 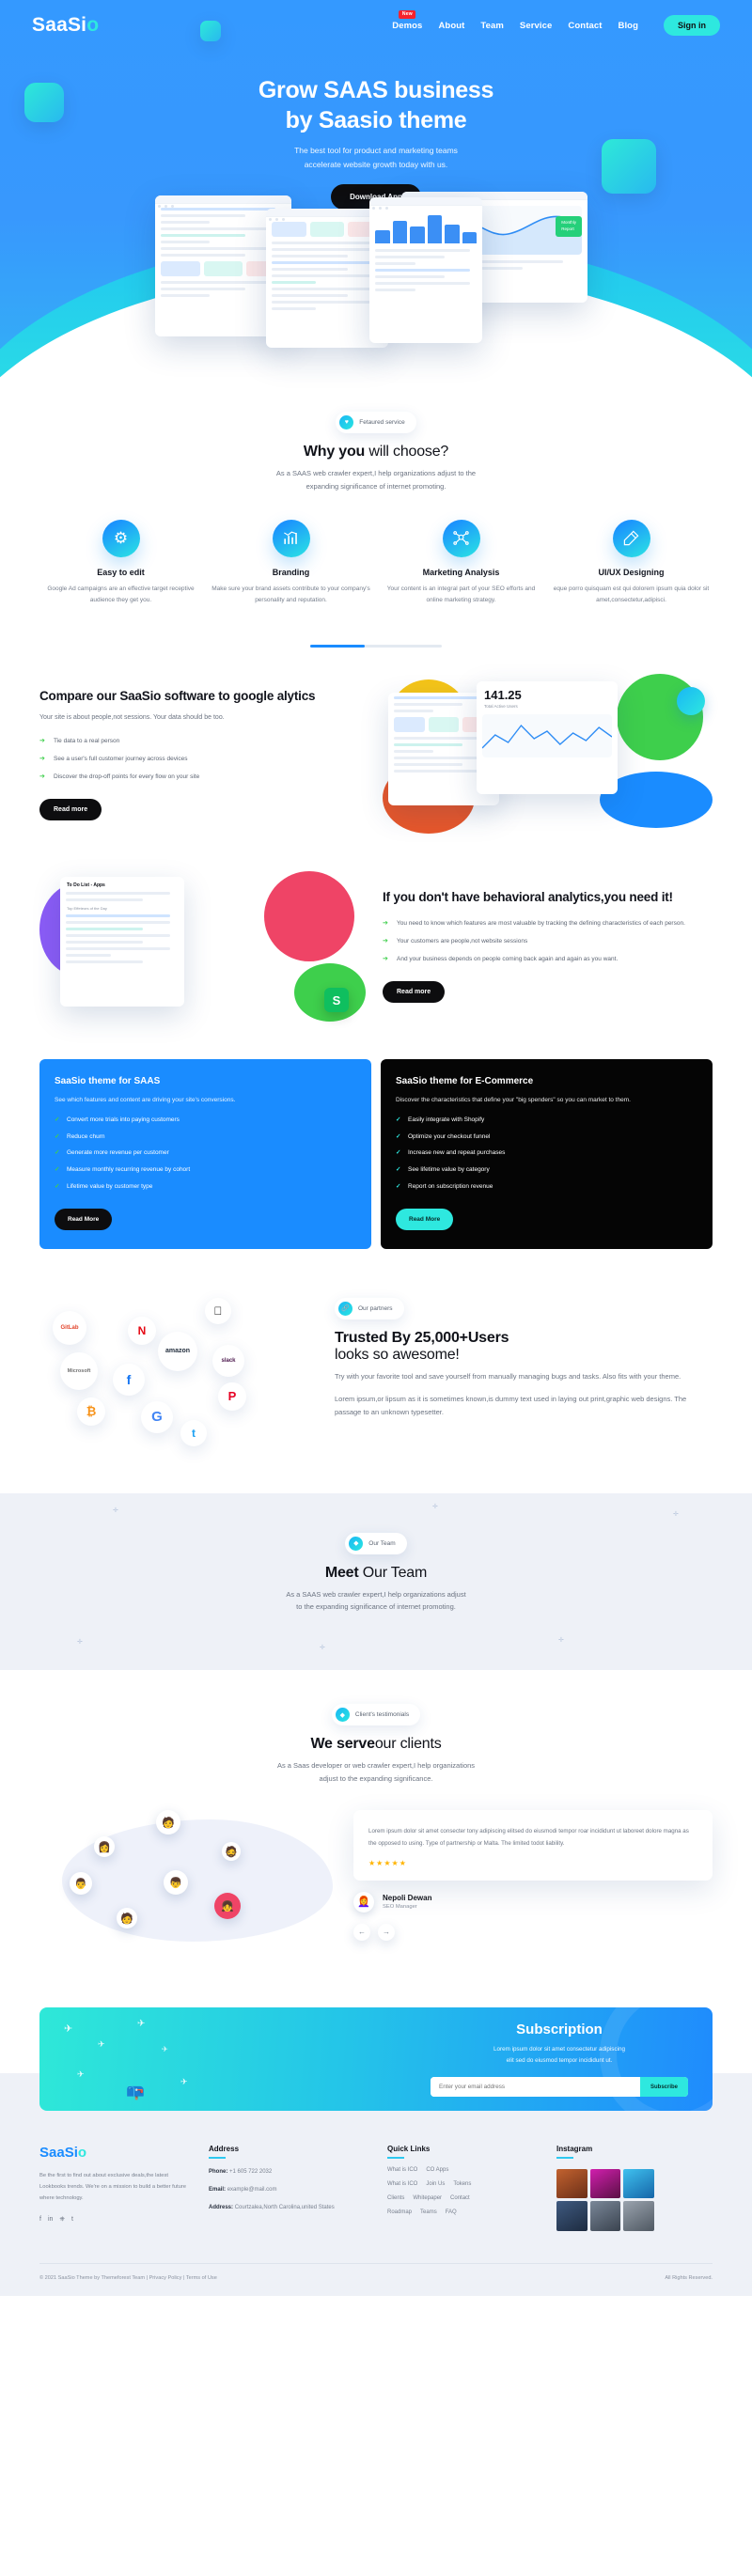 What do you see at coordinates (252, 2190) in the screenshot?
I see `email-value: example@mail.com` at bounding box center [252, 2190].